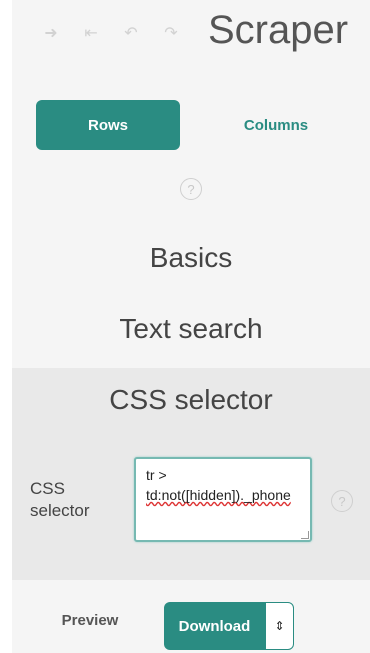 This screenshot has width=370, height=653. What do you see at coordinates (305, 535) in the screenshot?
I see `resize-handle` at bounding box center [305, 535].